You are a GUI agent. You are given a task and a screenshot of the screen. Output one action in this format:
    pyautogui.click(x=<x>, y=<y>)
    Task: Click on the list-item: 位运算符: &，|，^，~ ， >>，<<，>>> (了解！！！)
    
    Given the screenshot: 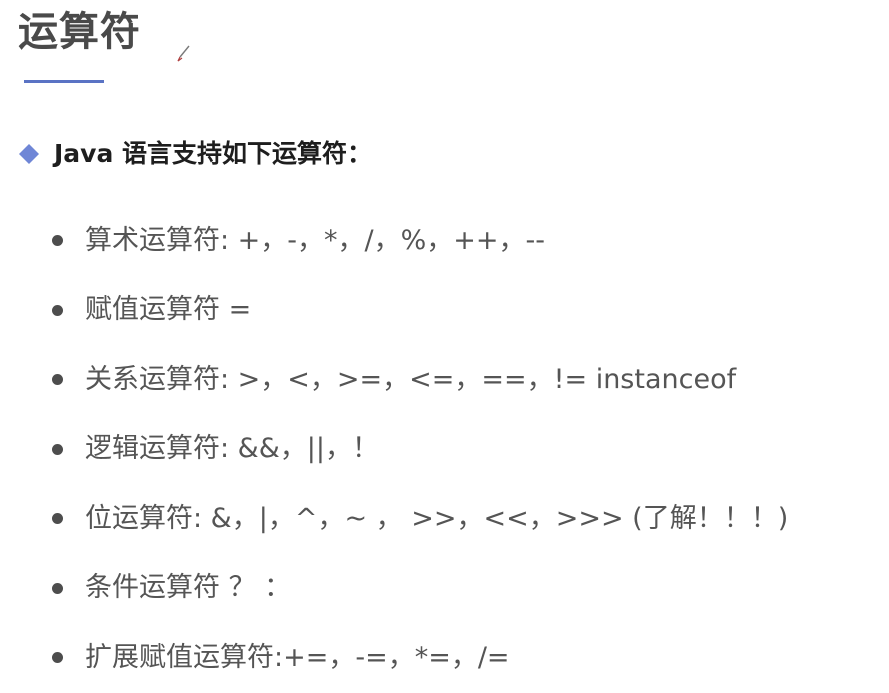 What is the action you would take?
    pyautogui.click(x=420, y=519)
    